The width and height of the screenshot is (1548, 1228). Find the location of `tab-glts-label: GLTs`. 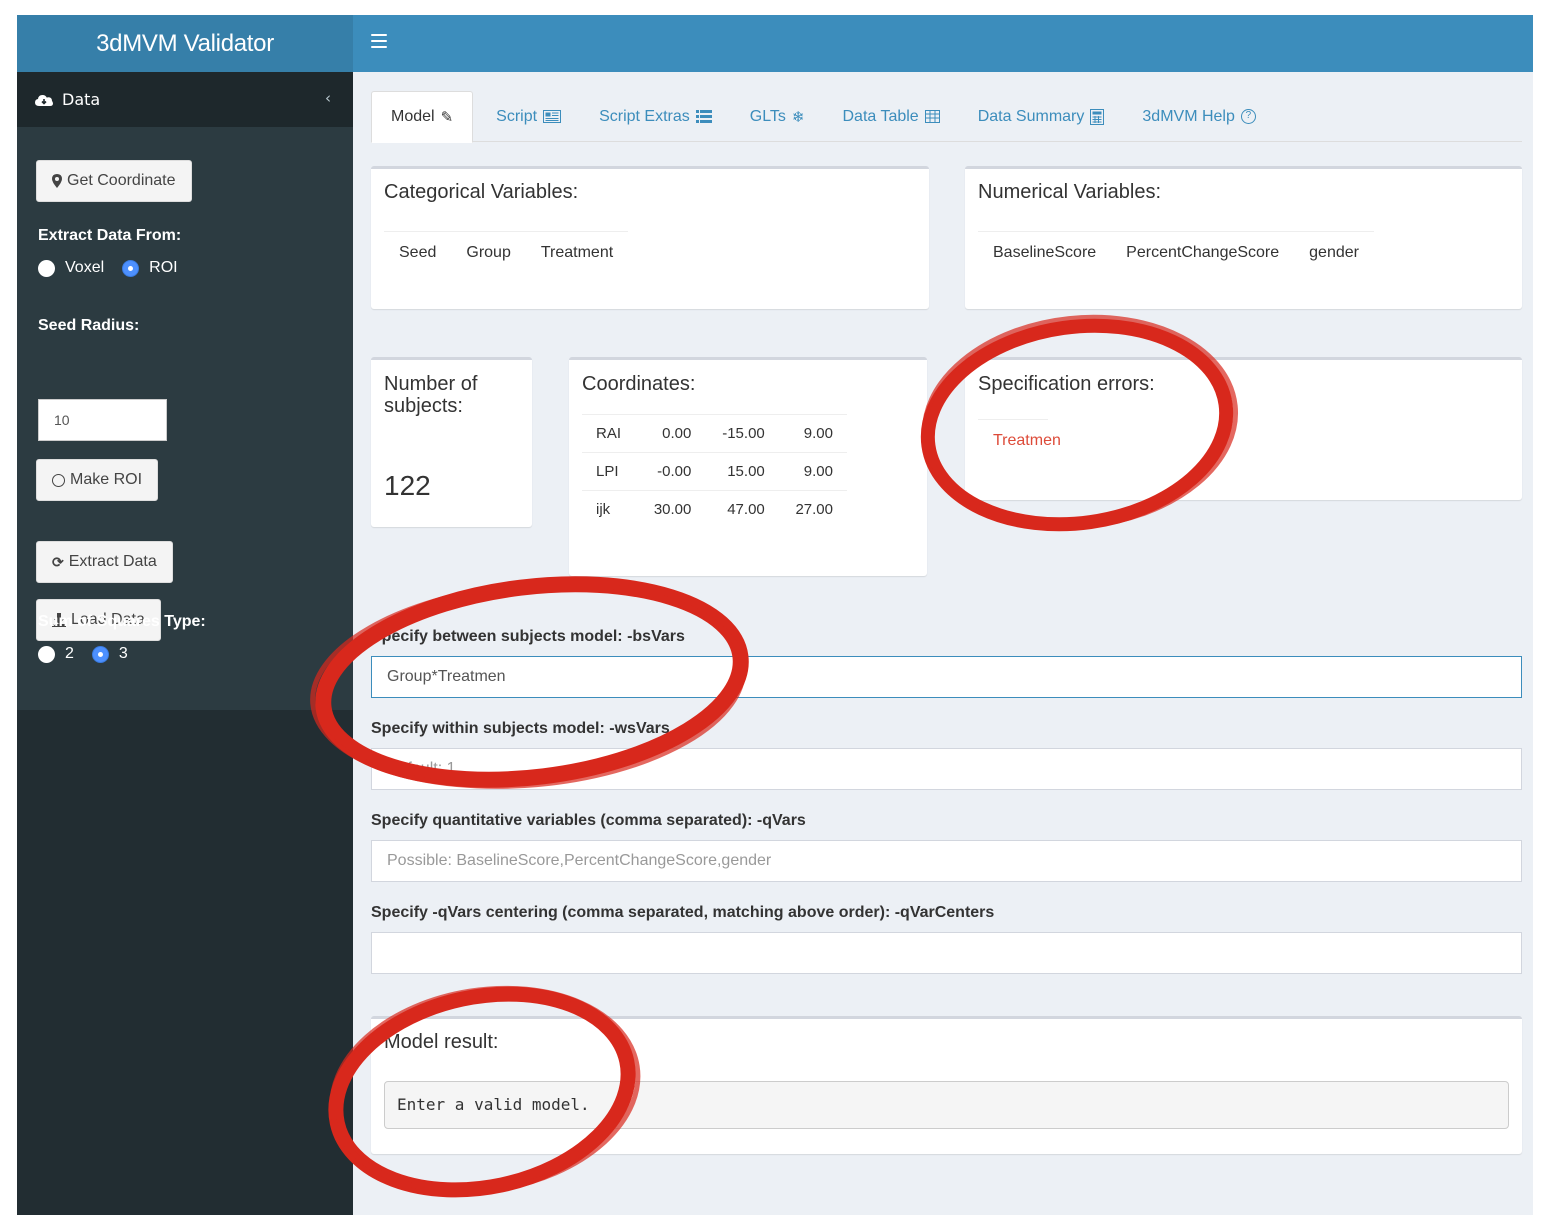

tab-glts-label: GLTs is located at coordinates (767, 116).